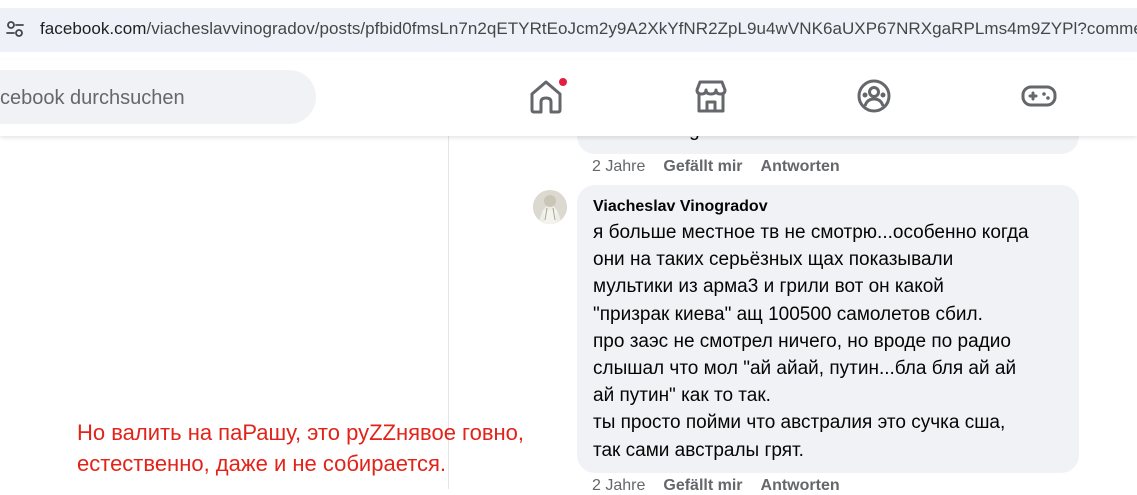 This screenshot has width=1137, height=495. I want to click on avatar-image, so click(550, 207).